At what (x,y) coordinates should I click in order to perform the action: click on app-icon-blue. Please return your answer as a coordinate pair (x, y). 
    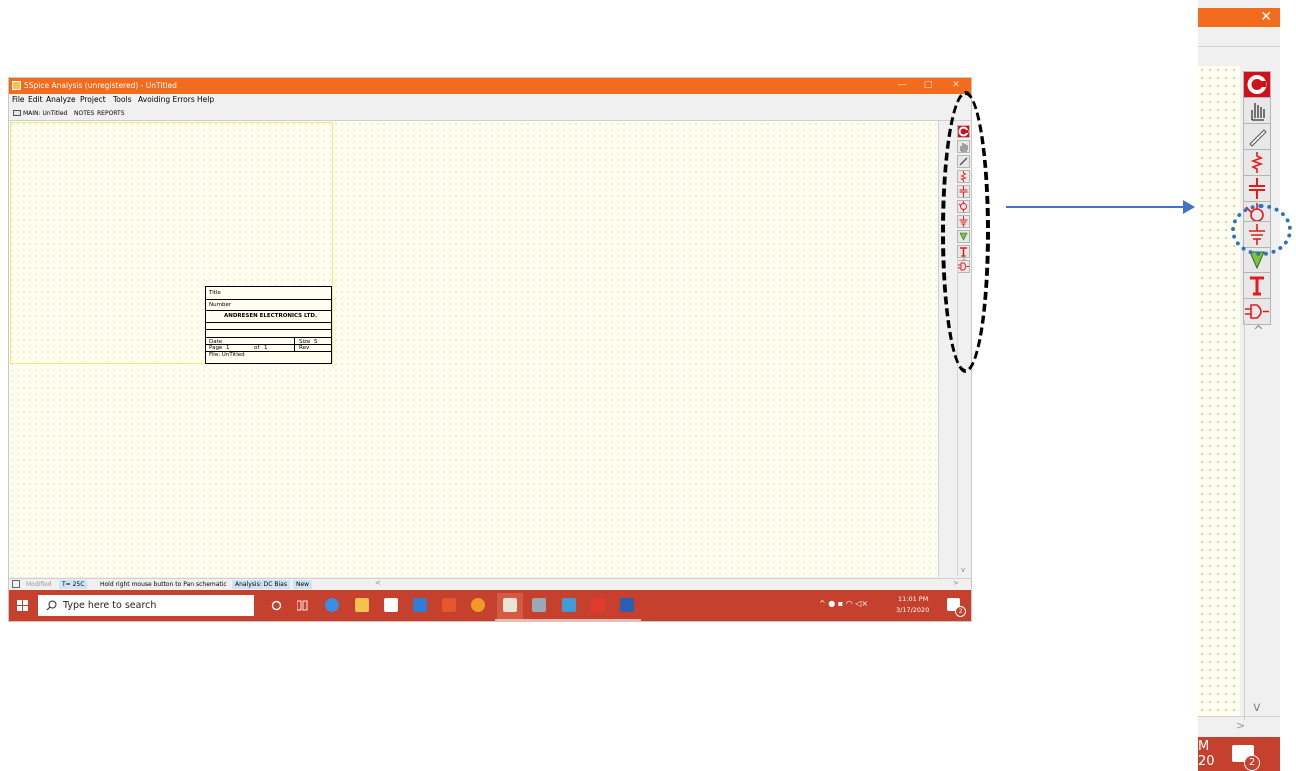
    Looking at the image, I should click on (569, 605).